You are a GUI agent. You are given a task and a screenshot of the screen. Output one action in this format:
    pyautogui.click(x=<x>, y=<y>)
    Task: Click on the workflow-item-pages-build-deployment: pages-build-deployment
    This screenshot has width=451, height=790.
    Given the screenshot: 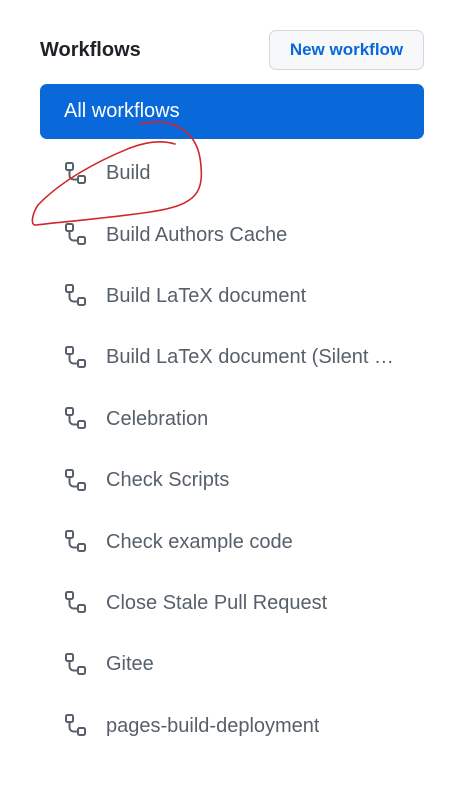 What is the action you would take?
    pyautogui.click(x=232, y=726)
    